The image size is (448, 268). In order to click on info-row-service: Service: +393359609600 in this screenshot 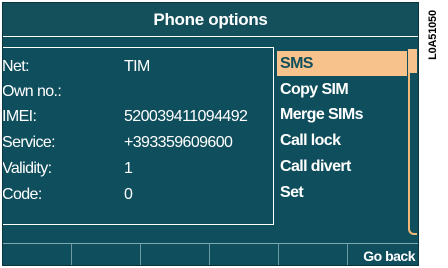, I will do `click(137, 146)`.